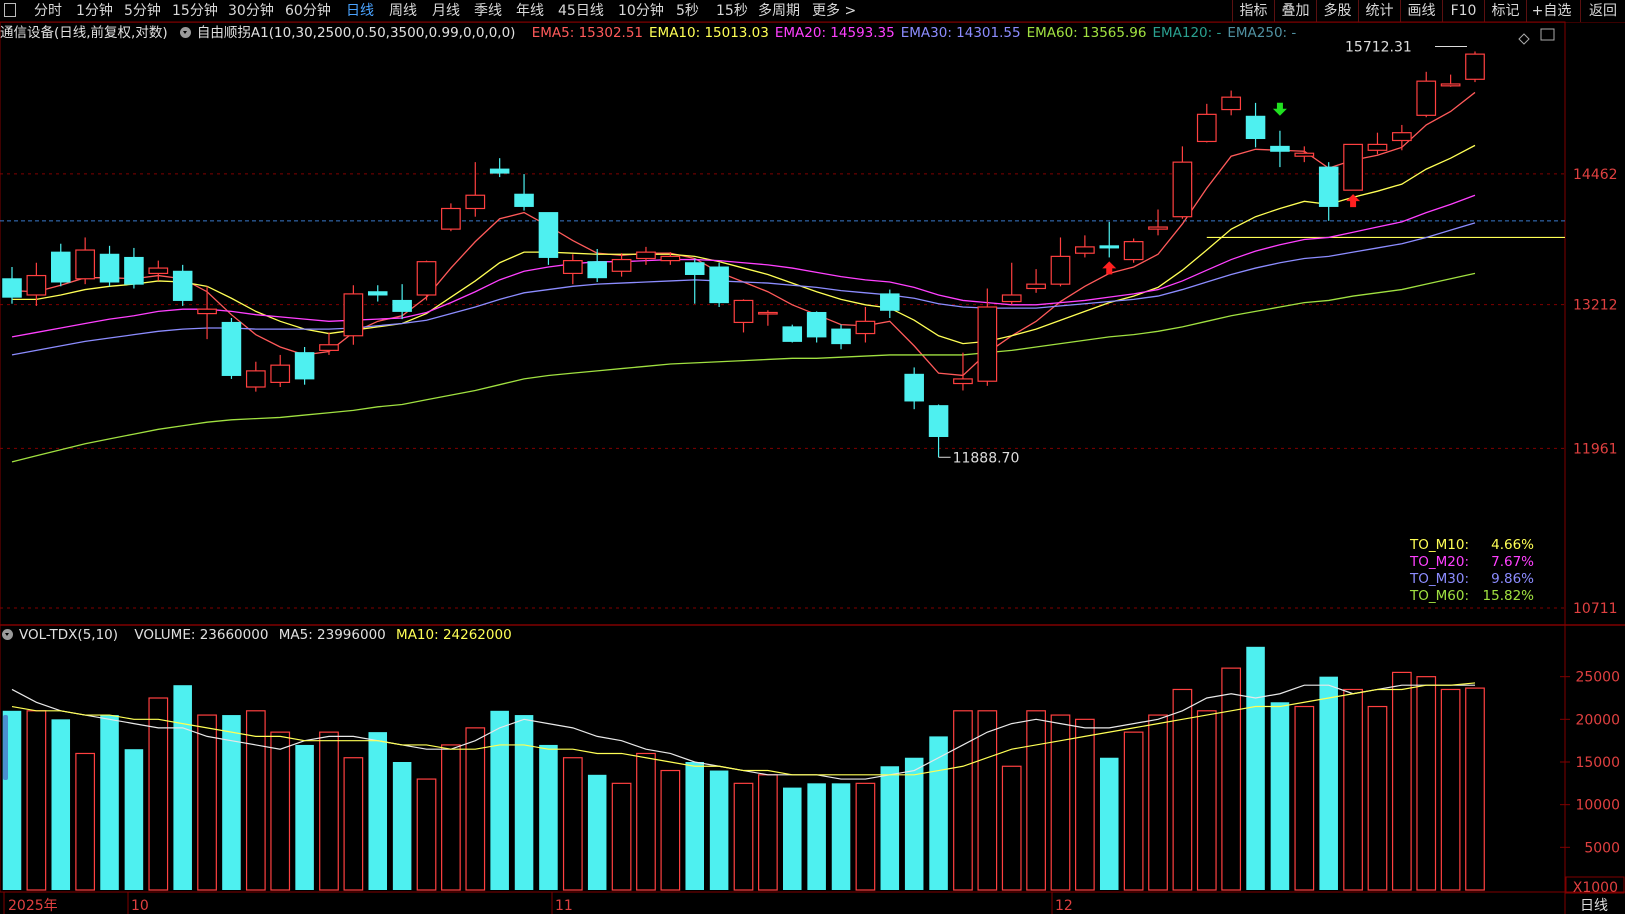 The width and height of the screenshot is (1625, 914). What do you see at coordinates (1597, 720) in the screenshot?
I see `volume-axis-label: 20000` at bounding box center [1597, 720].